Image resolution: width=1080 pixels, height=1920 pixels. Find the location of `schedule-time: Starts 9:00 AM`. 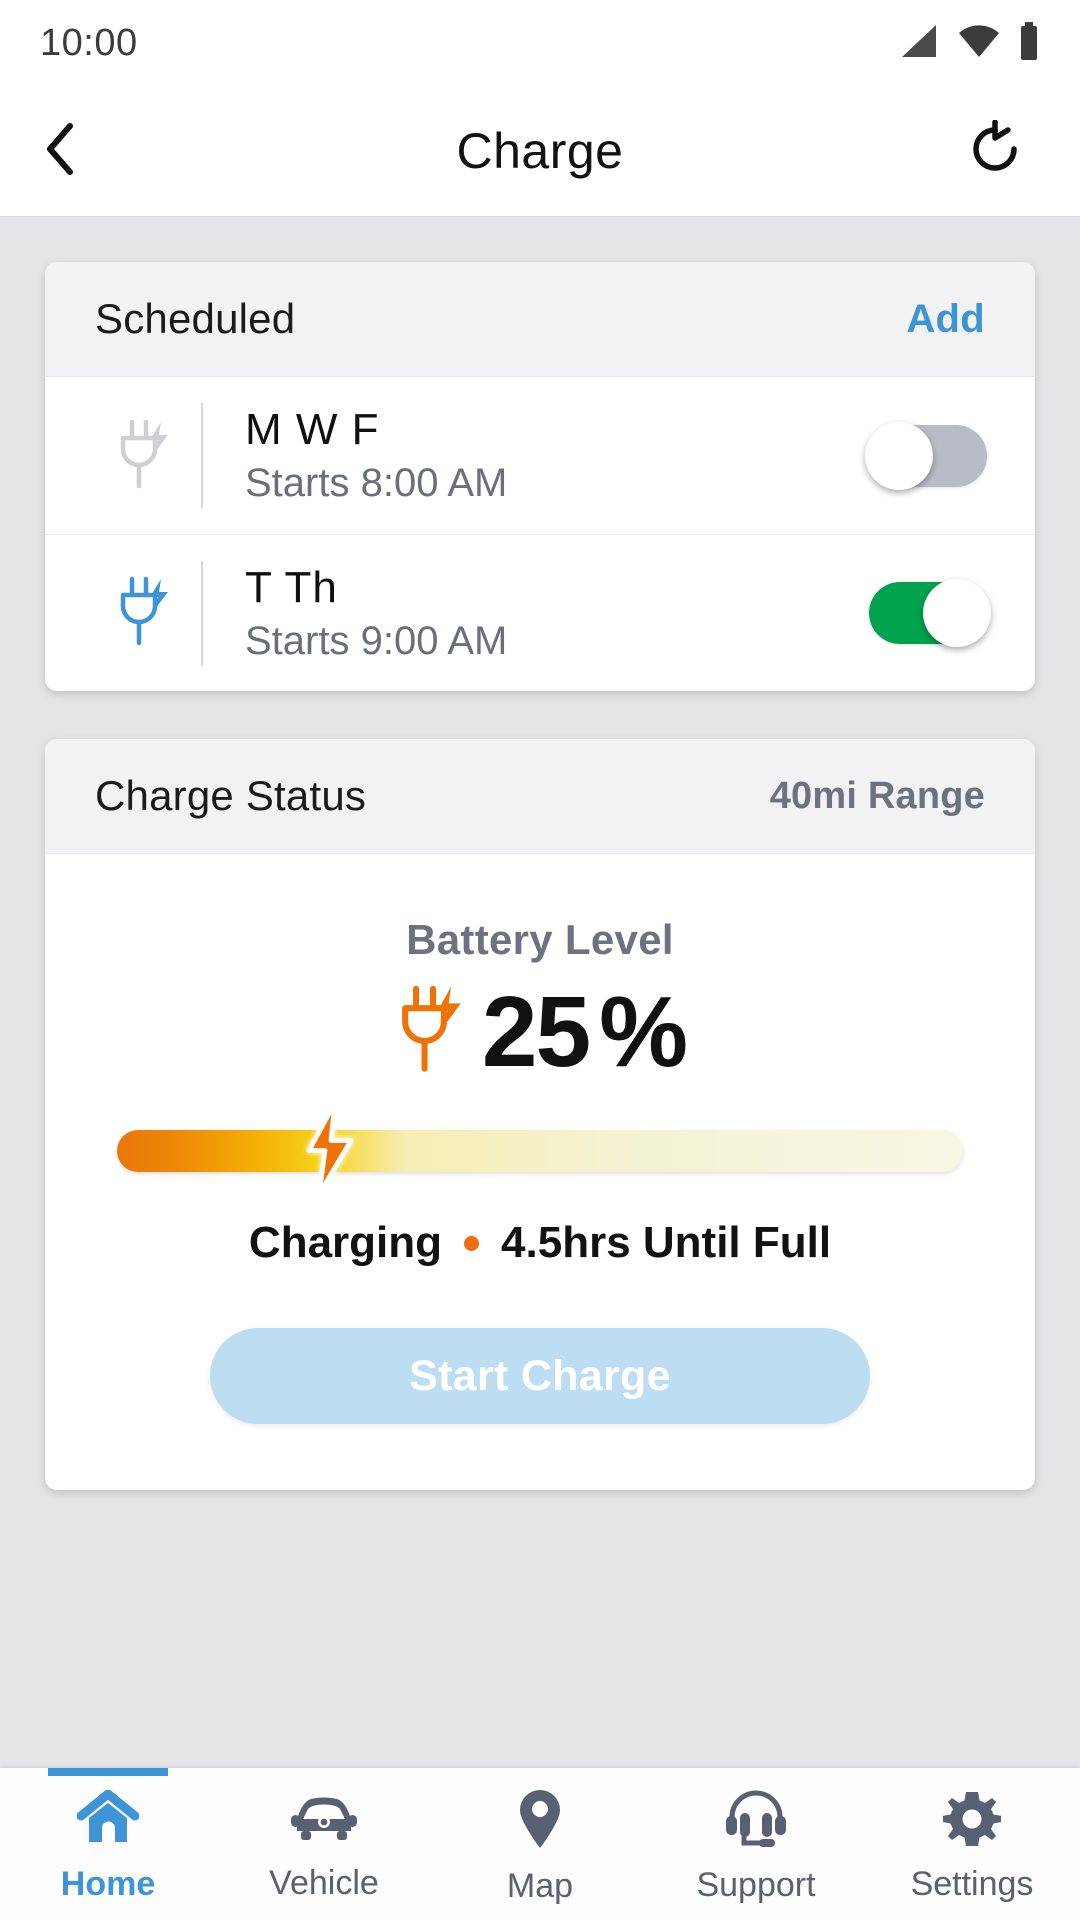

schedule-time: Starts 9:00 AM is located at coordinates (376, 640).